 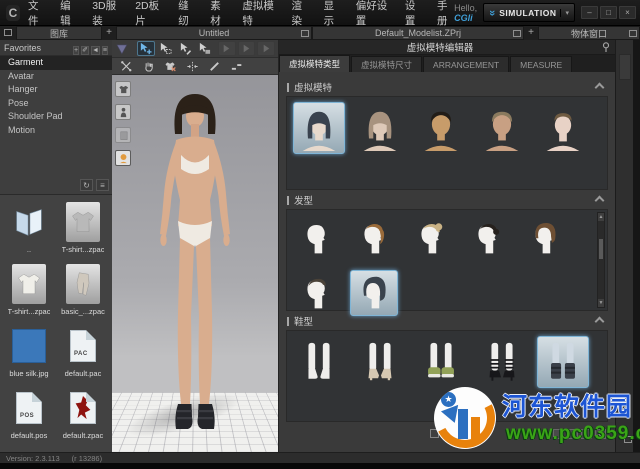 What do you see at coordinates (106, 14) in the screenshot?
I see `menu-item-3: 3D服装` at bounding box center [106, 14].